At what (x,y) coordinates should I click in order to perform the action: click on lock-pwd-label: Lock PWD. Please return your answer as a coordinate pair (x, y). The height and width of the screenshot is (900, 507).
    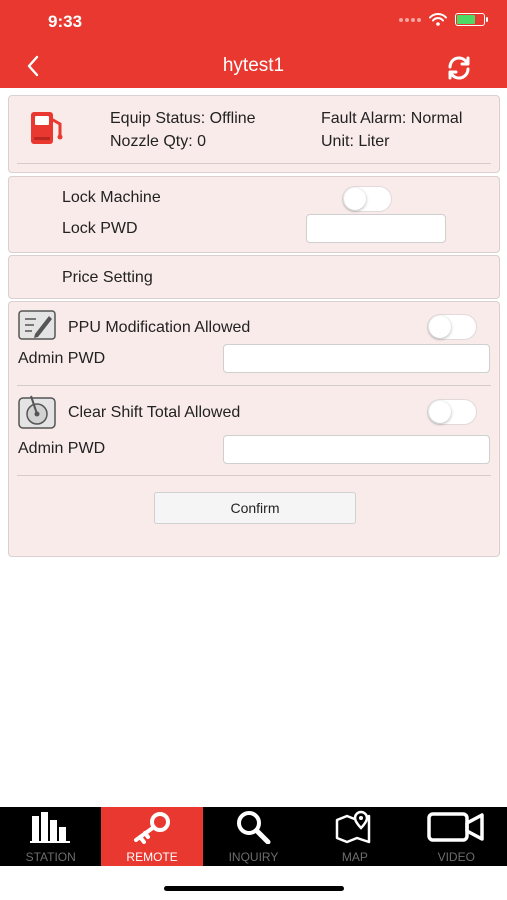
    Looking at the image, I should click on (100, 228).